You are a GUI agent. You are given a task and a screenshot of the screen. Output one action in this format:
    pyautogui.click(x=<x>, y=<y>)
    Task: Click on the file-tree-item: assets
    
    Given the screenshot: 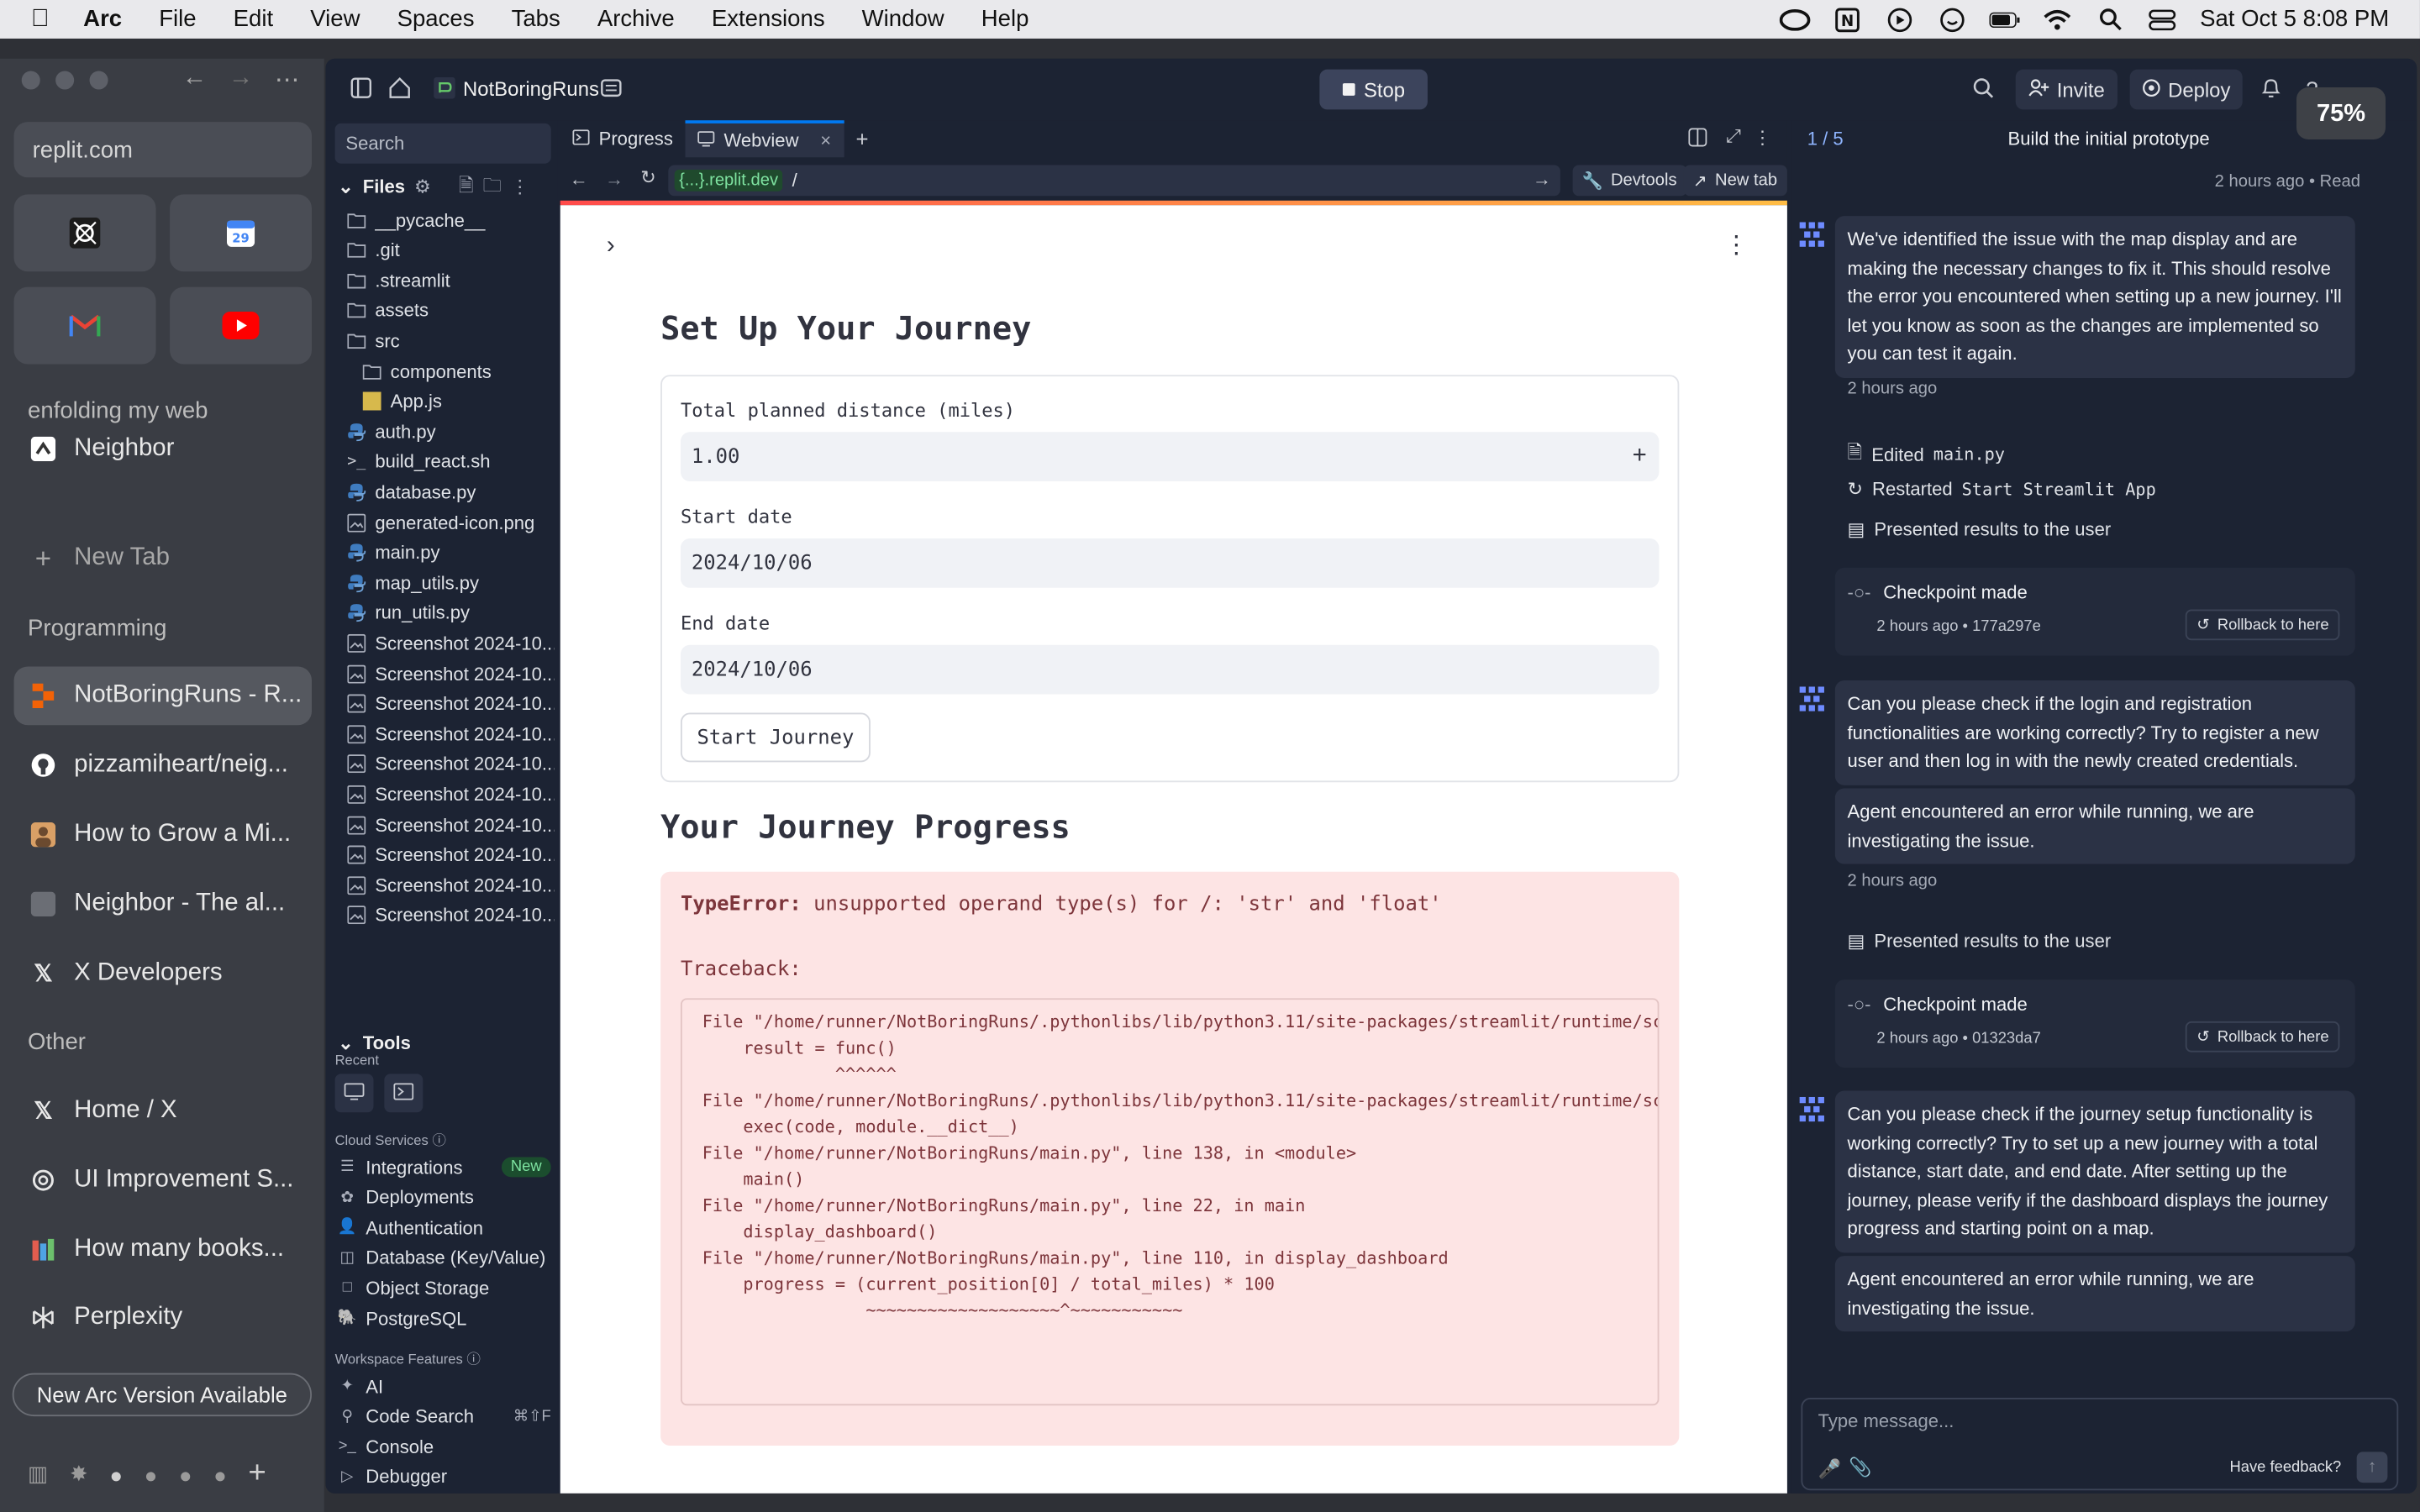 What is the action you would take?
    pyautogui.click(x=450, y=310)
    